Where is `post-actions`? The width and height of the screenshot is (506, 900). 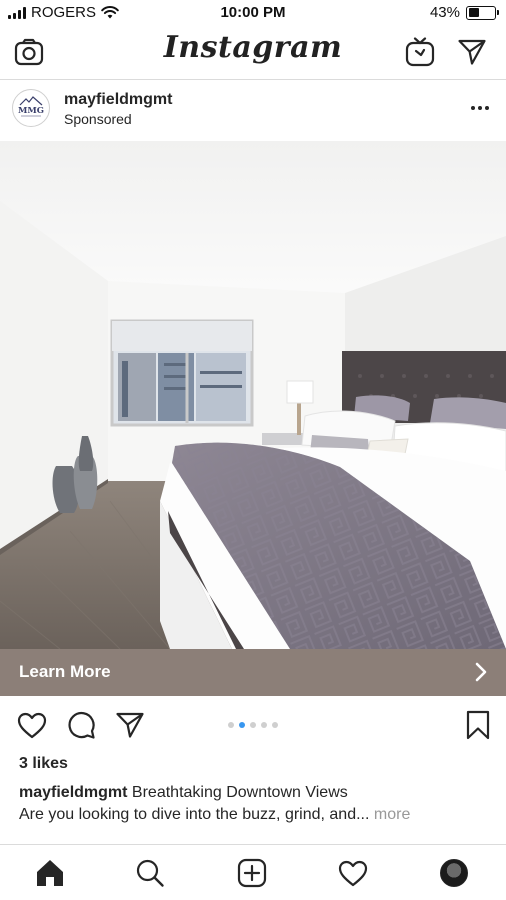 post-actions is located at coordinates (253, 724).